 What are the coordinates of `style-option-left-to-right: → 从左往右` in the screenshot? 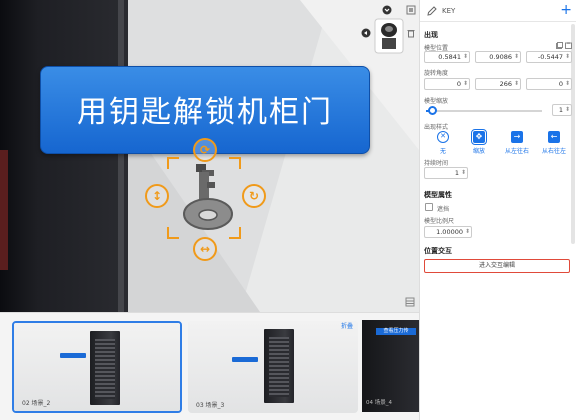 It's located at (517, 143).